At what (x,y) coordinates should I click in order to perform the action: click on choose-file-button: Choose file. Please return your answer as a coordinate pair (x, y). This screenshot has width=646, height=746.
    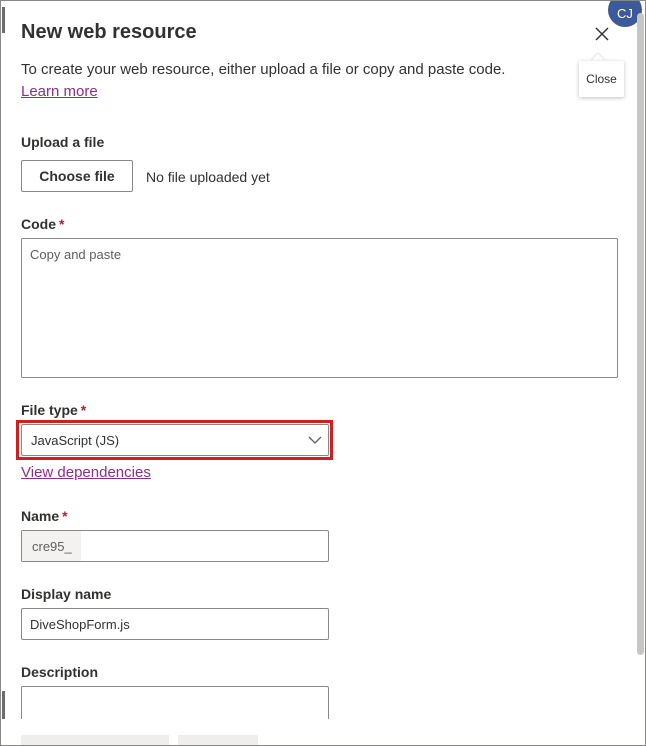
    Looking at the image, I should click on (77, 176).